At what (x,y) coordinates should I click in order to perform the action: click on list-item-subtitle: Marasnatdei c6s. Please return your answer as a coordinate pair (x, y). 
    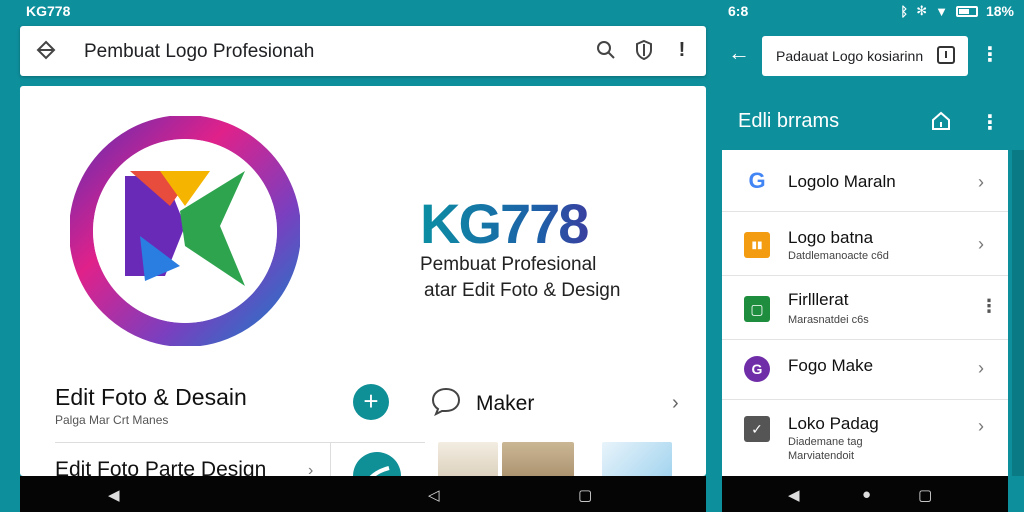
    Looking at the image, I should click on (828, 320).